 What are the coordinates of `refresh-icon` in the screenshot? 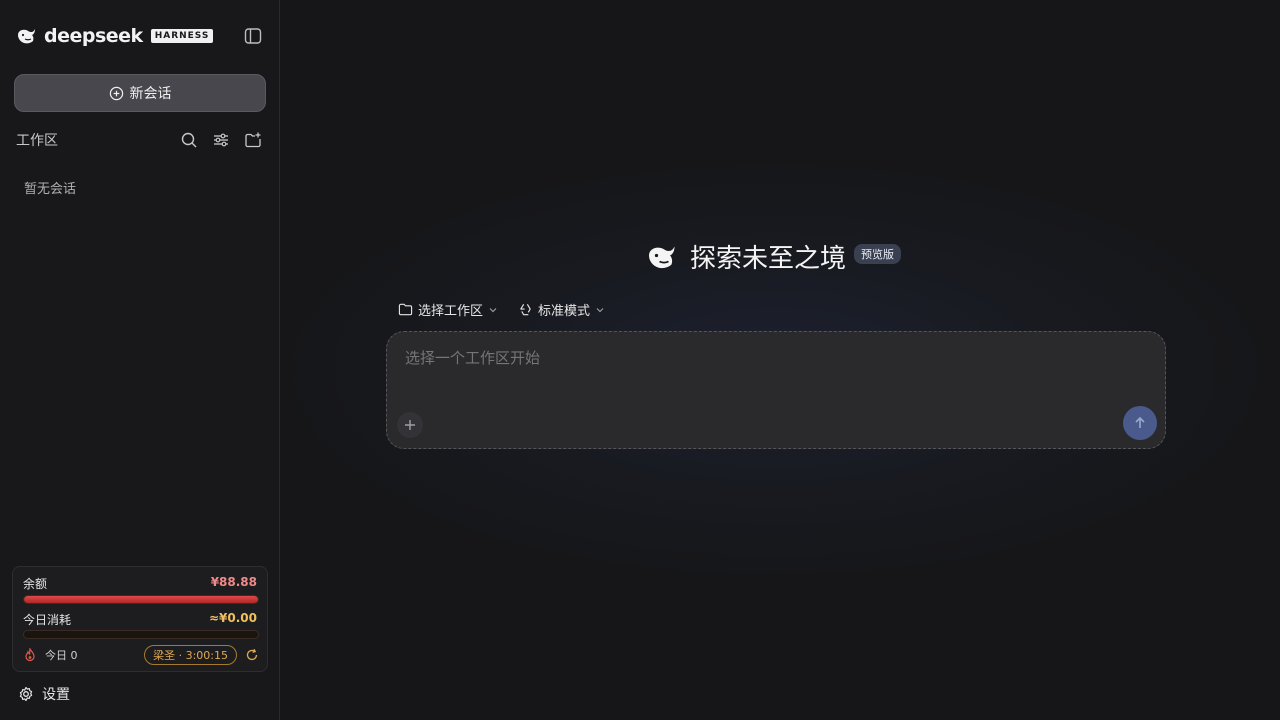 It's located at (252, 655).